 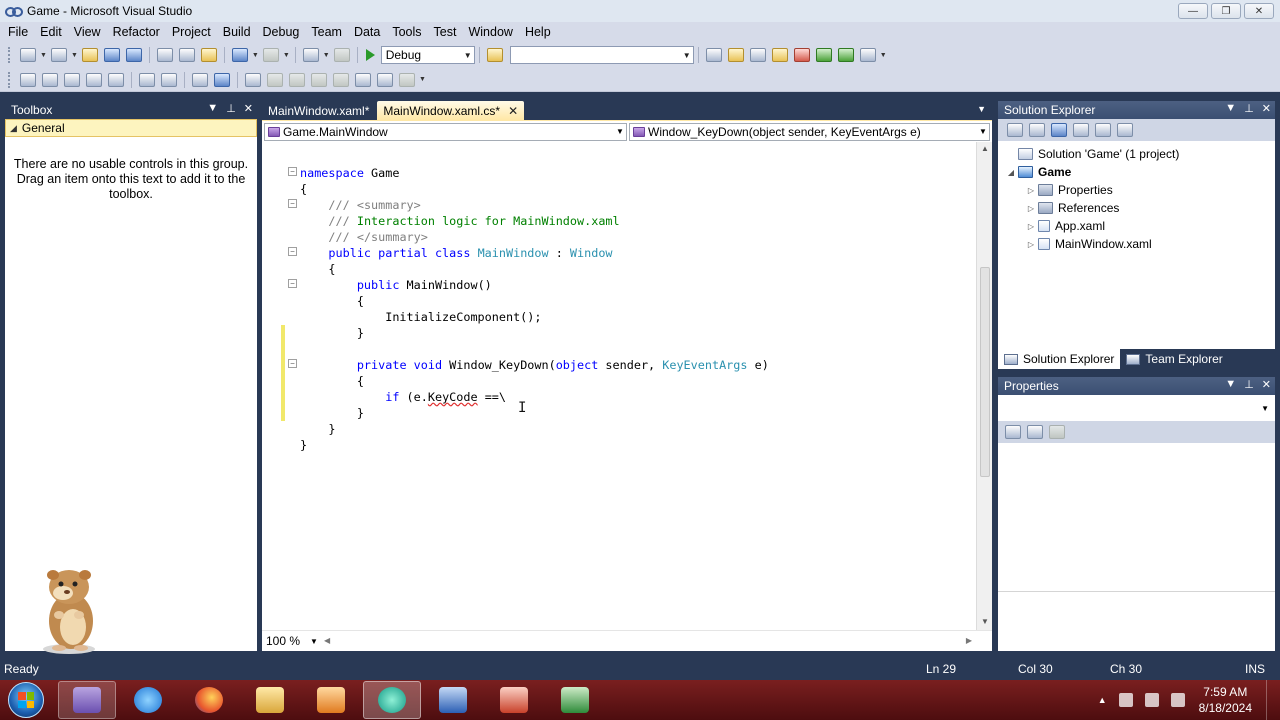 I want to click on property-pages-icon, so click(x=1057, y=432).